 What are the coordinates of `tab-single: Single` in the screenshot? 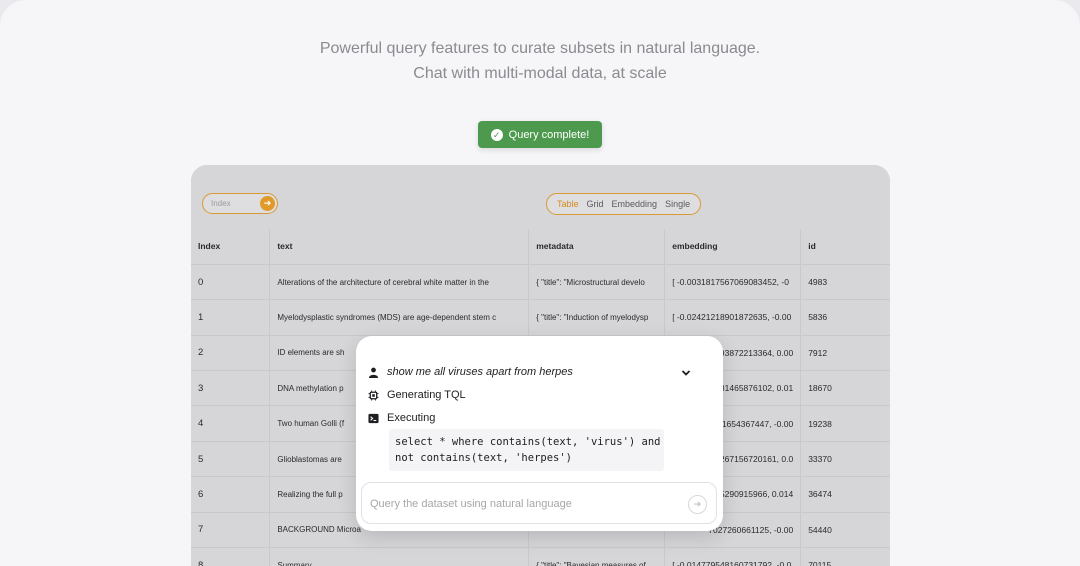 It's located at (677, 204).